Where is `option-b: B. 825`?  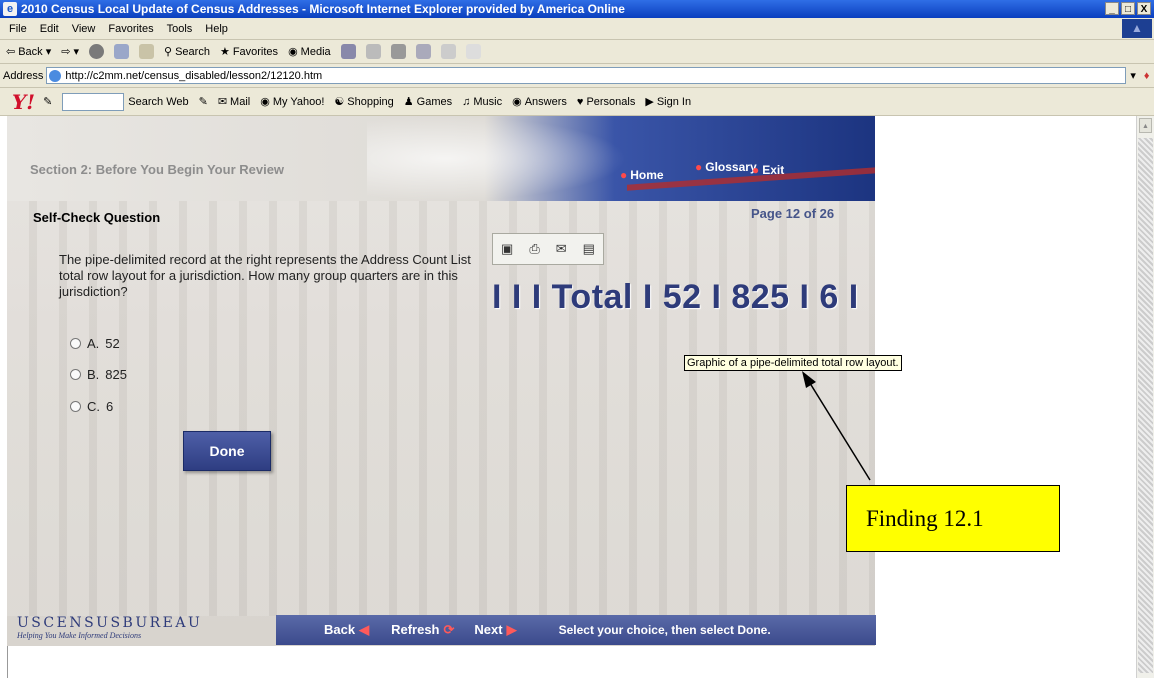
option-b: B. 825 is located at coordinates (98, 374).